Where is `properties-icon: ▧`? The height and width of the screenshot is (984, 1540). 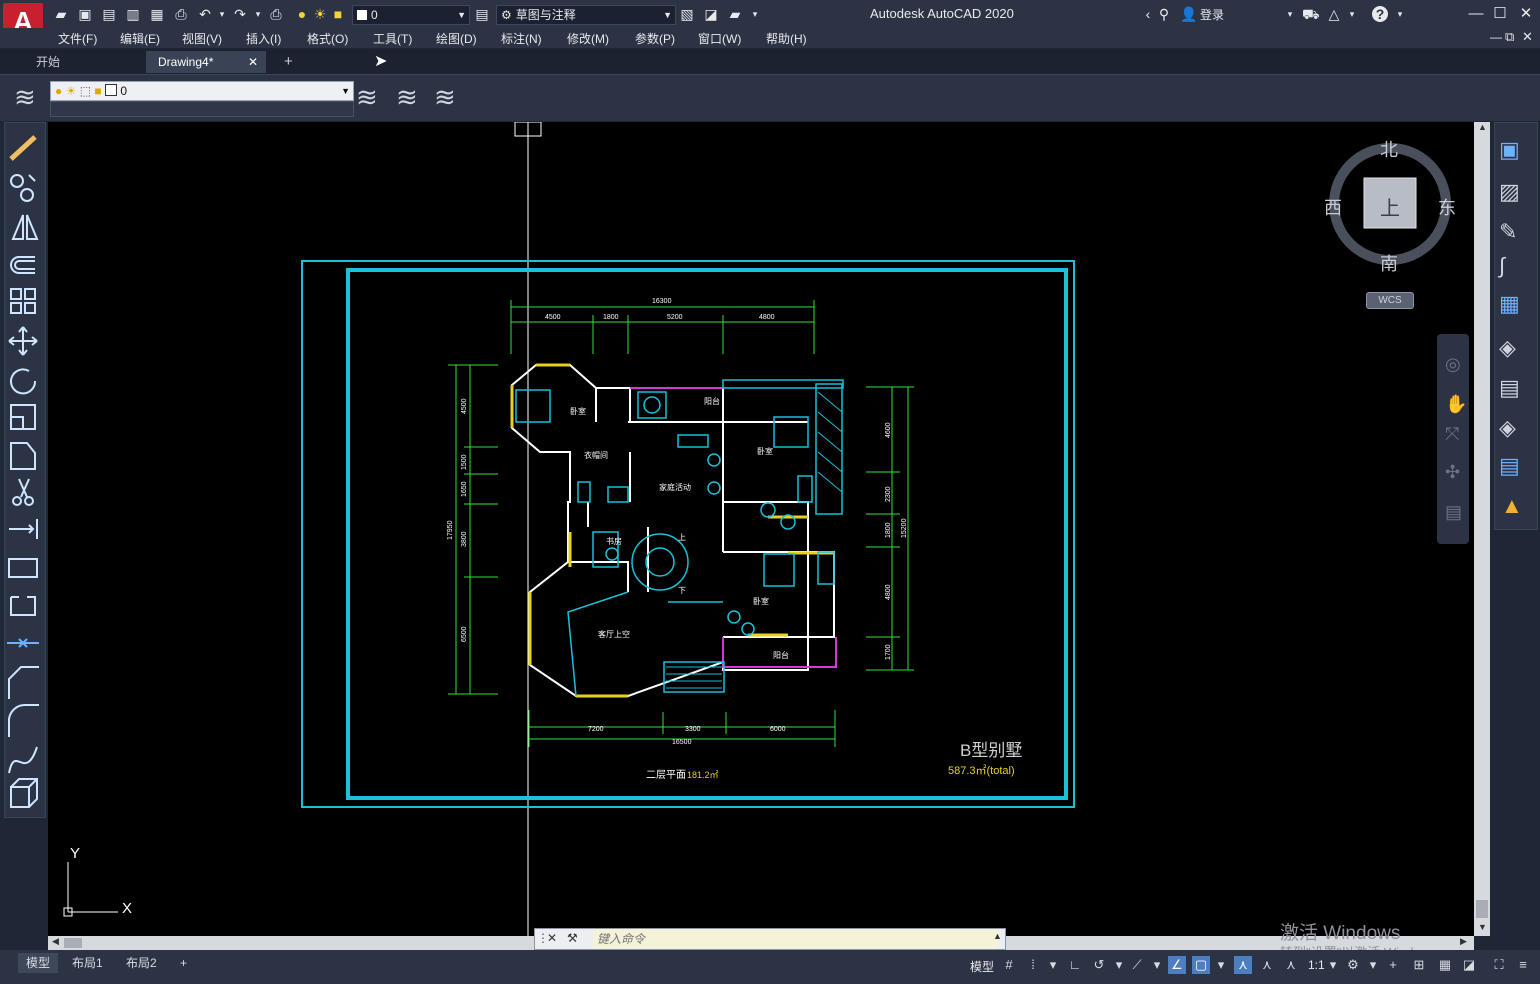
properties-icon: ▧ is located at coordinates (687, 14).